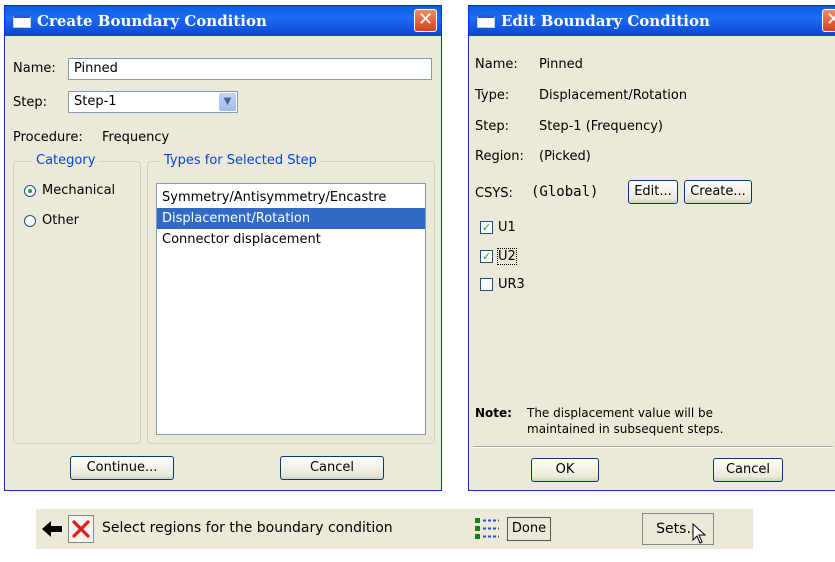  I want to click on name-label: Name:, so click(34, 68).